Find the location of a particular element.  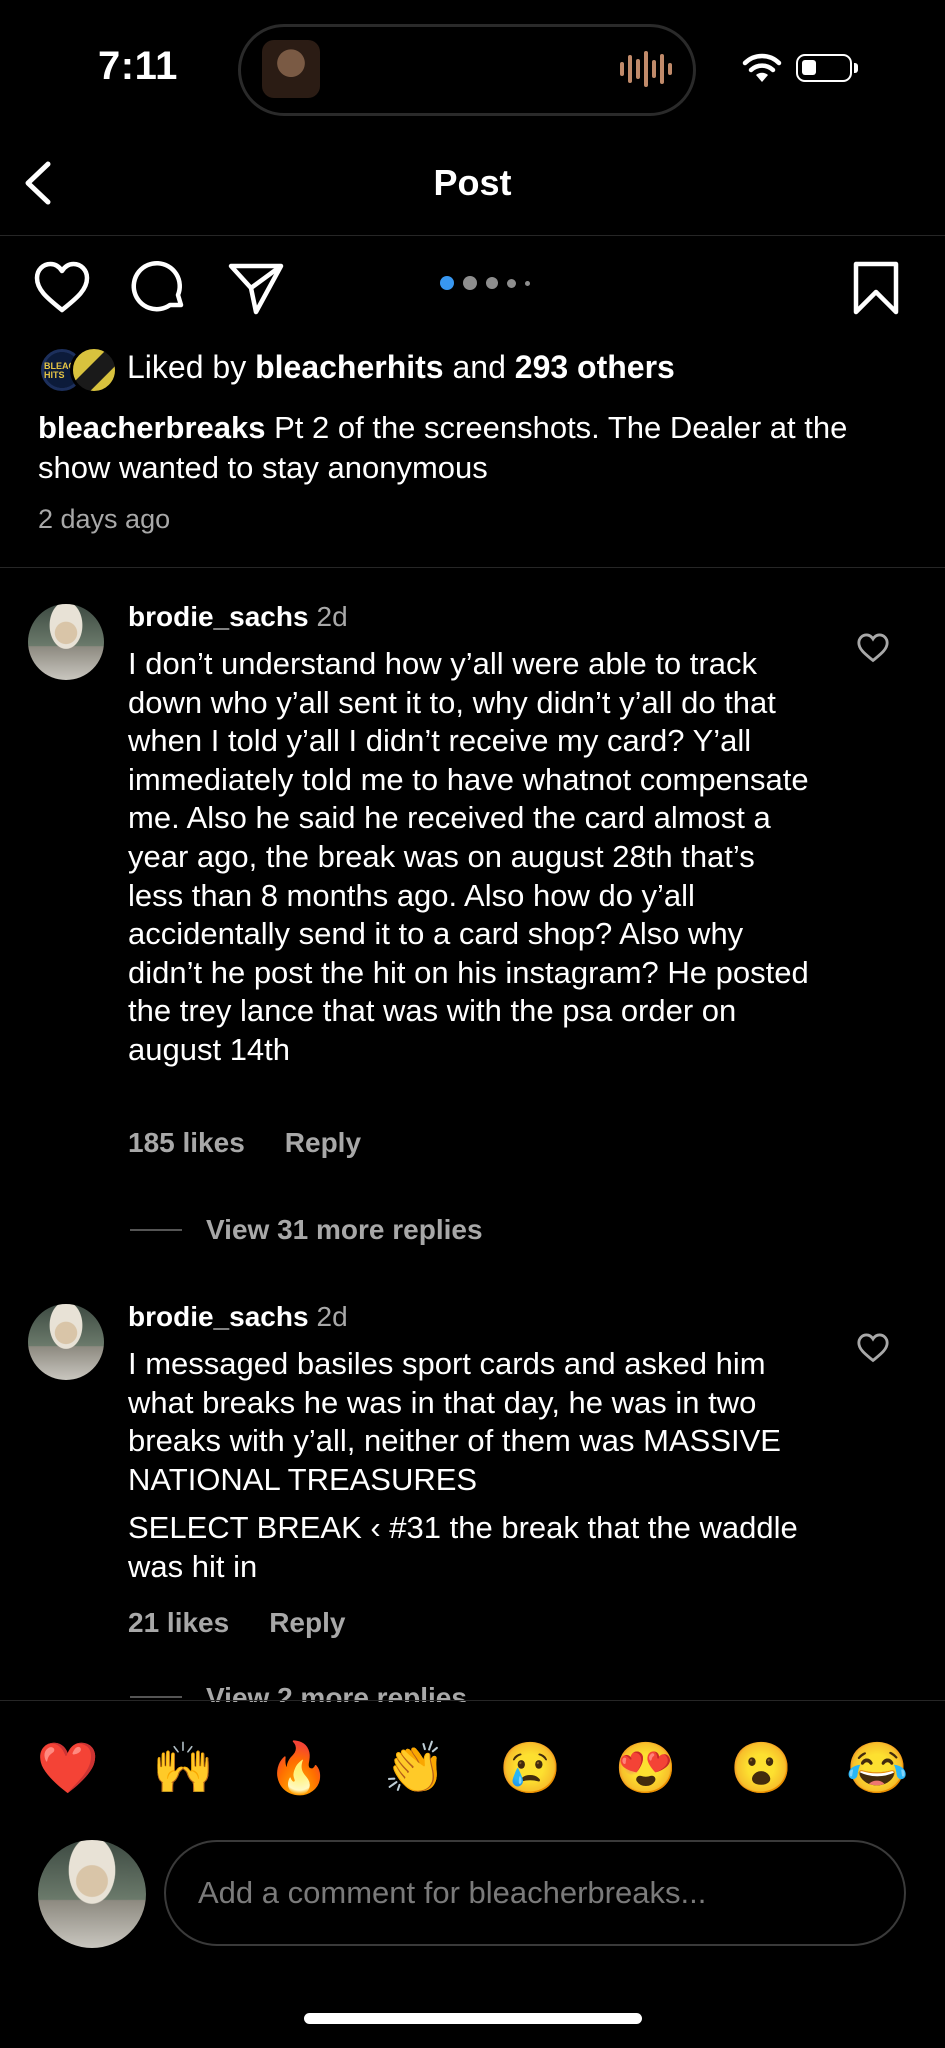

nav-divider is located at coordinates (472, 235).